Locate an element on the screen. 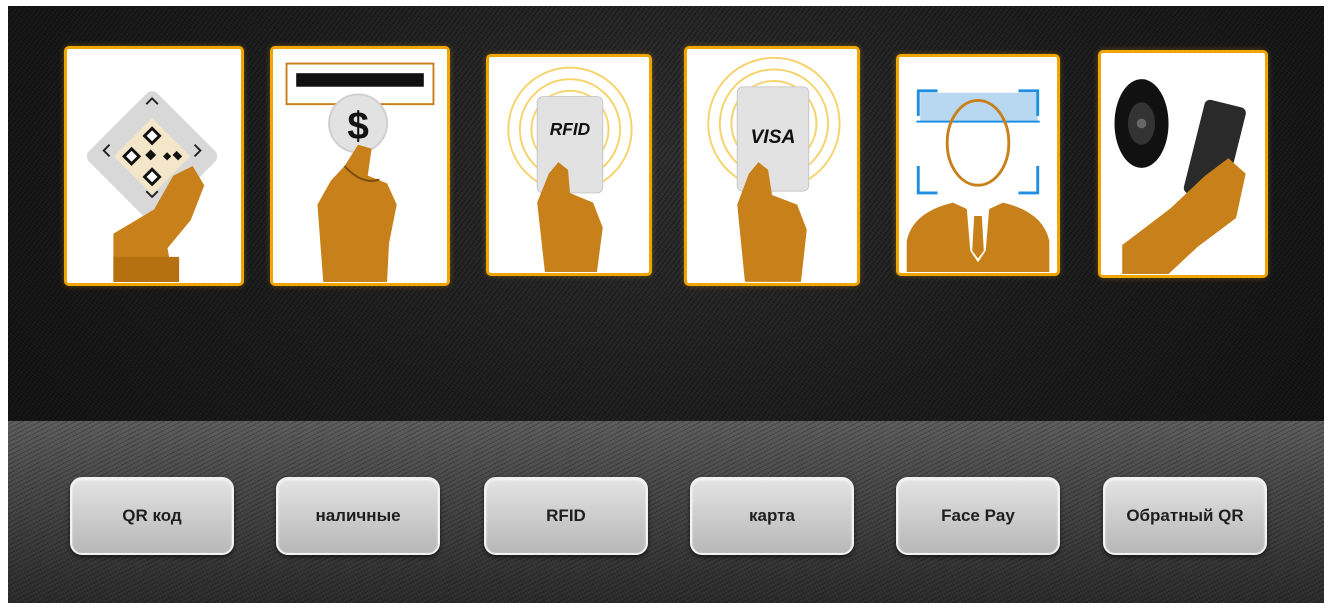  cash-button: наличные is located at coordinates (358, 516).